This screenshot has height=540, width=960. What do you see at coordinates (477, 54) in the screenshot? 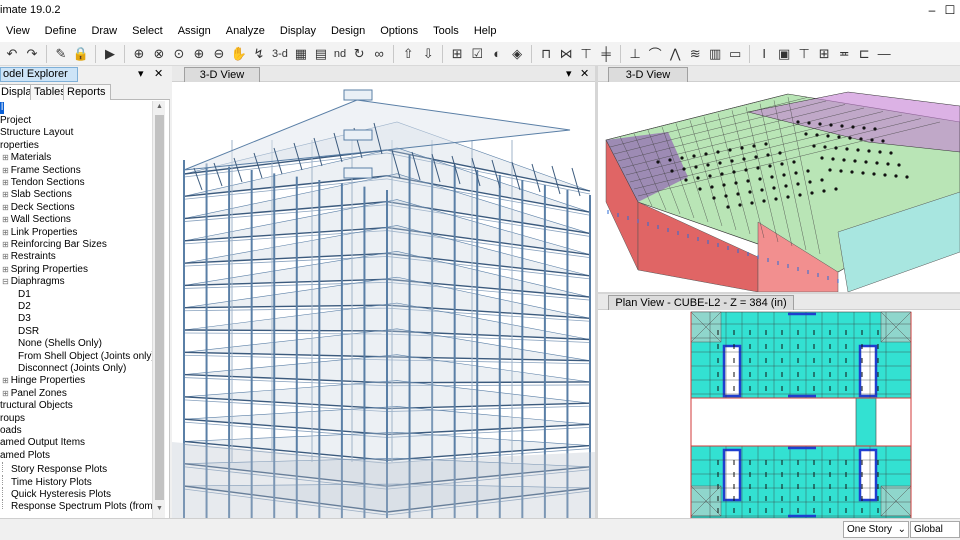
I see `check-icon: ☑` at bounding box center [477, 54].